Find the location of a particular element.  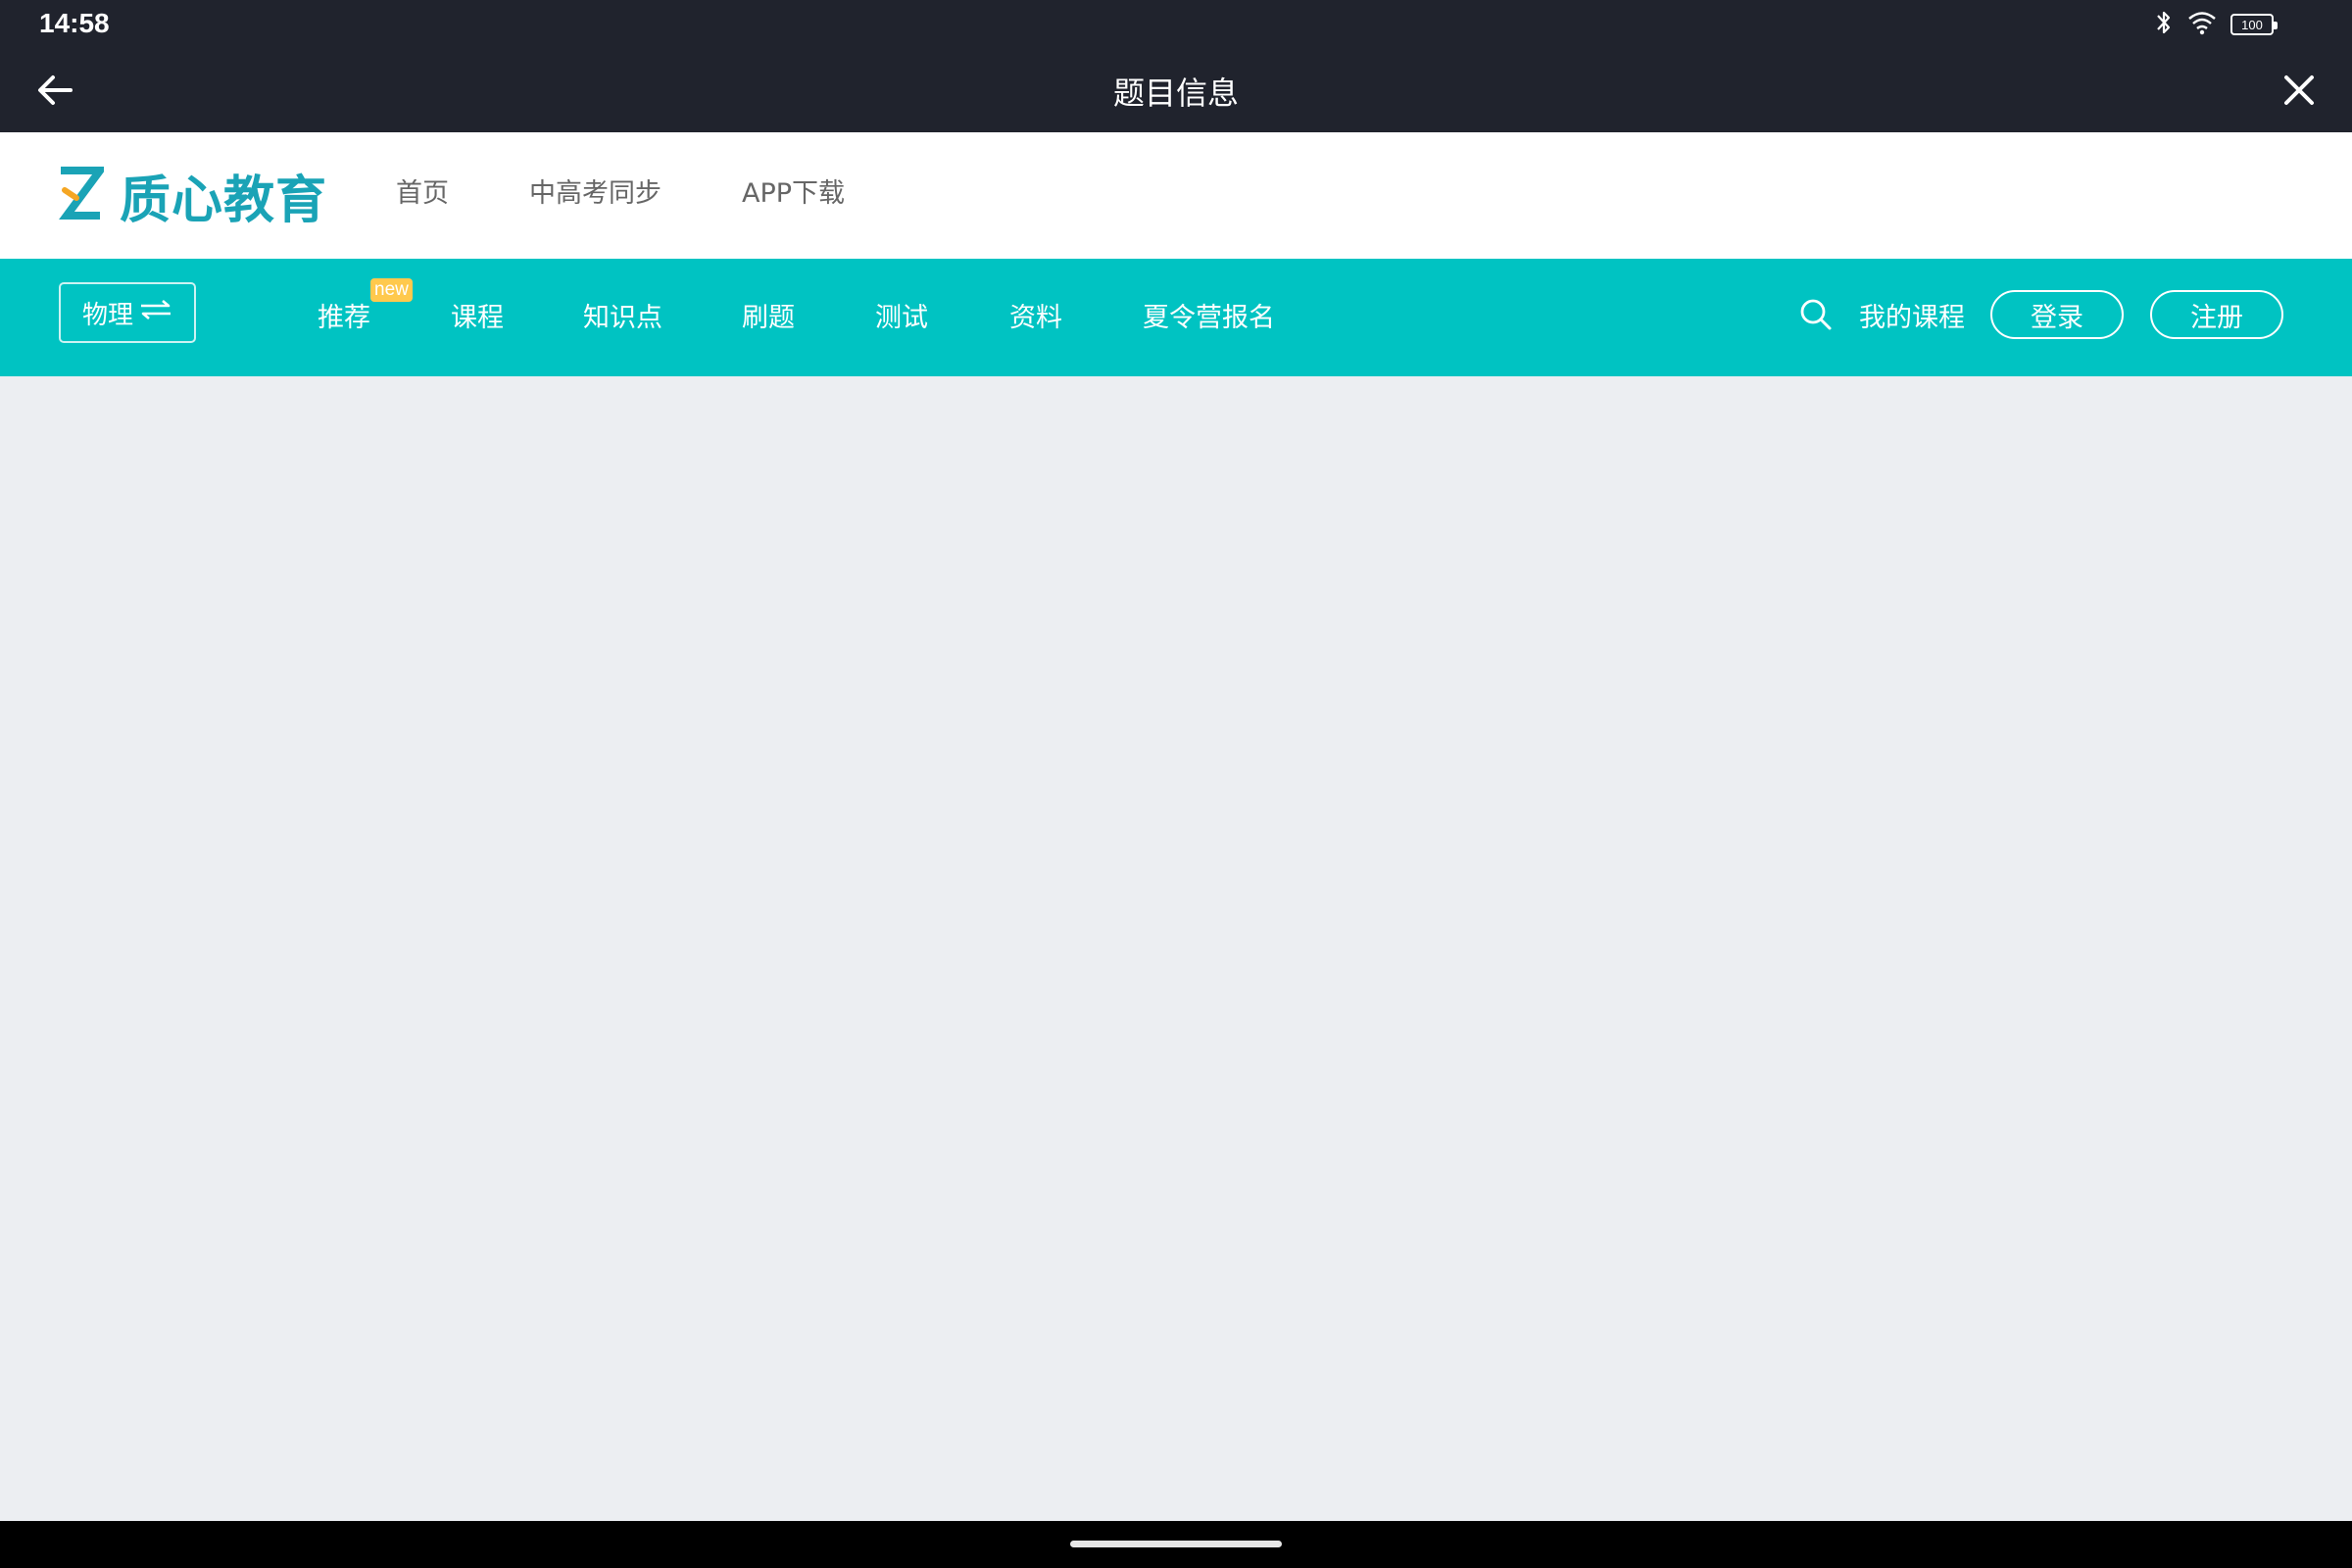

logo-z-icon is located at coordinates (82, 195).